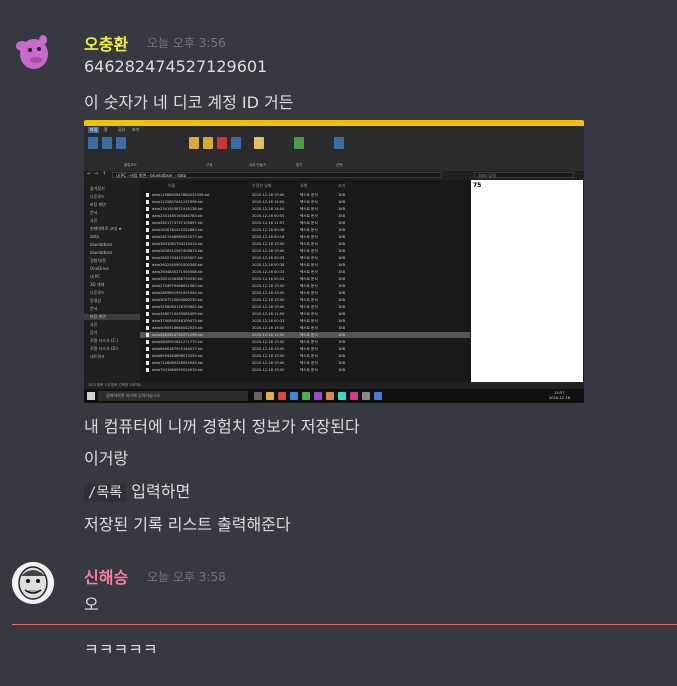 This screenshot has height=686, width=677. Describe the element at coordinates (93, 143) in the screenshot. I see `pin-icon` at that location.